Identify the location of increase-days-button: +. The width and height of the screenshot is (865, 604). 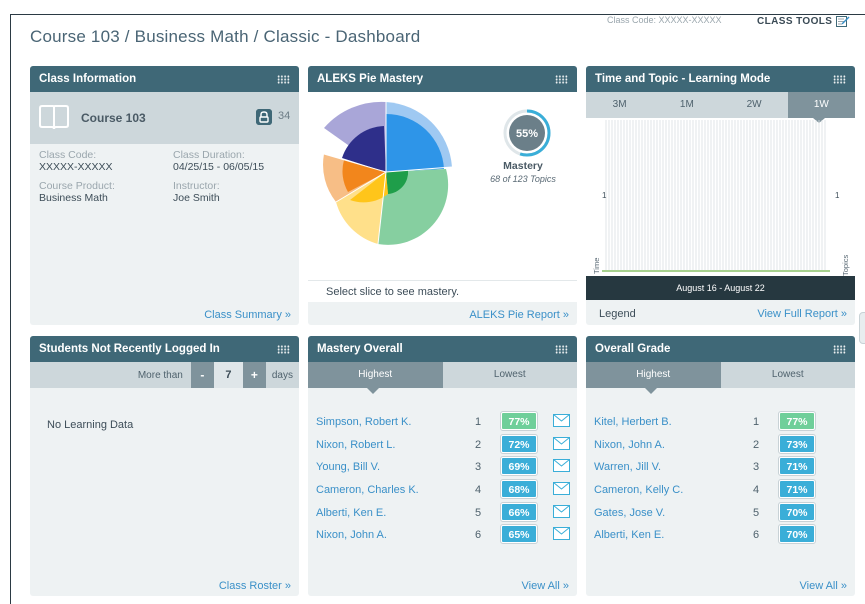
(254, 375).